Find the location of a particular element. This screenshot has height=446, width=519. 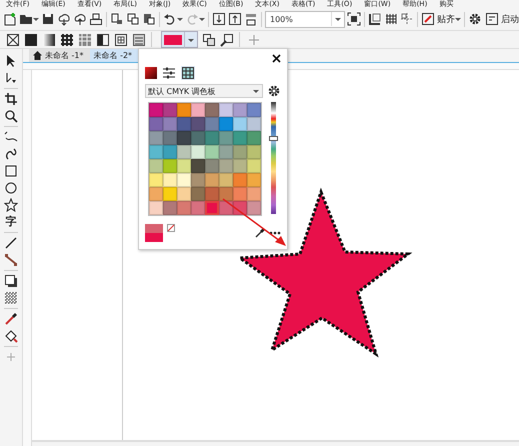

export-icon is located at coordinates (235, 19).